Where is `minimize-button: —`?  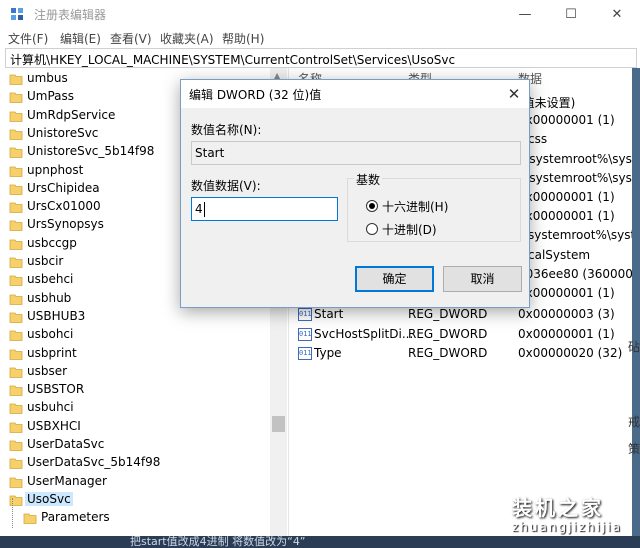 minimize-button: — is located at coordinates (525, 14).